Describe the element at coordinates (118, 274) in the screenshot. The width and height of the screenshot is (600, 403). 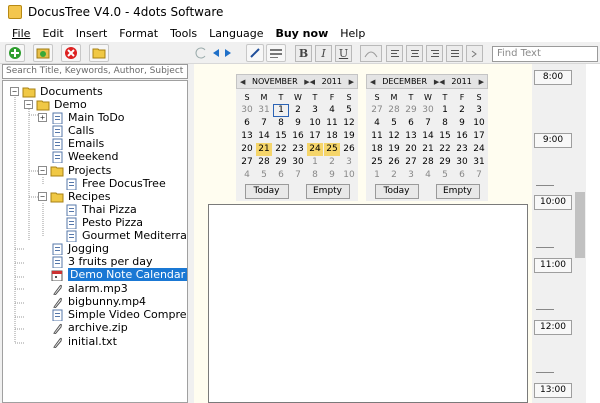
I see `tree-node-demo-note-calendar: Demo Note Calendar` at that location.